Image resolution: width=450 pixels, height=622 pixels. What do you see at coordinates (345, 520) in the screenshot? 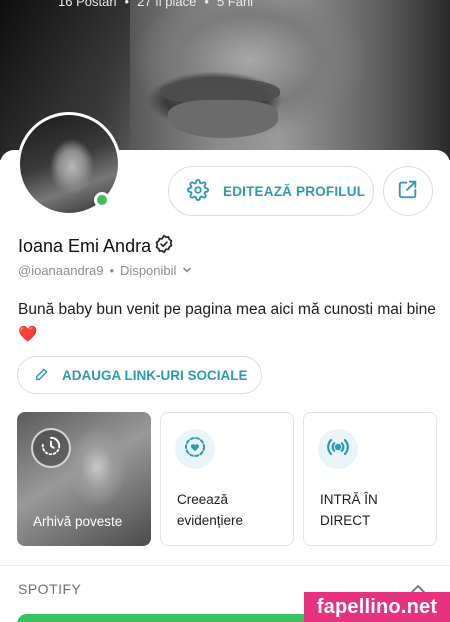
I see `live-label-line-2: DIRECT` at bounding box center [345, 520].